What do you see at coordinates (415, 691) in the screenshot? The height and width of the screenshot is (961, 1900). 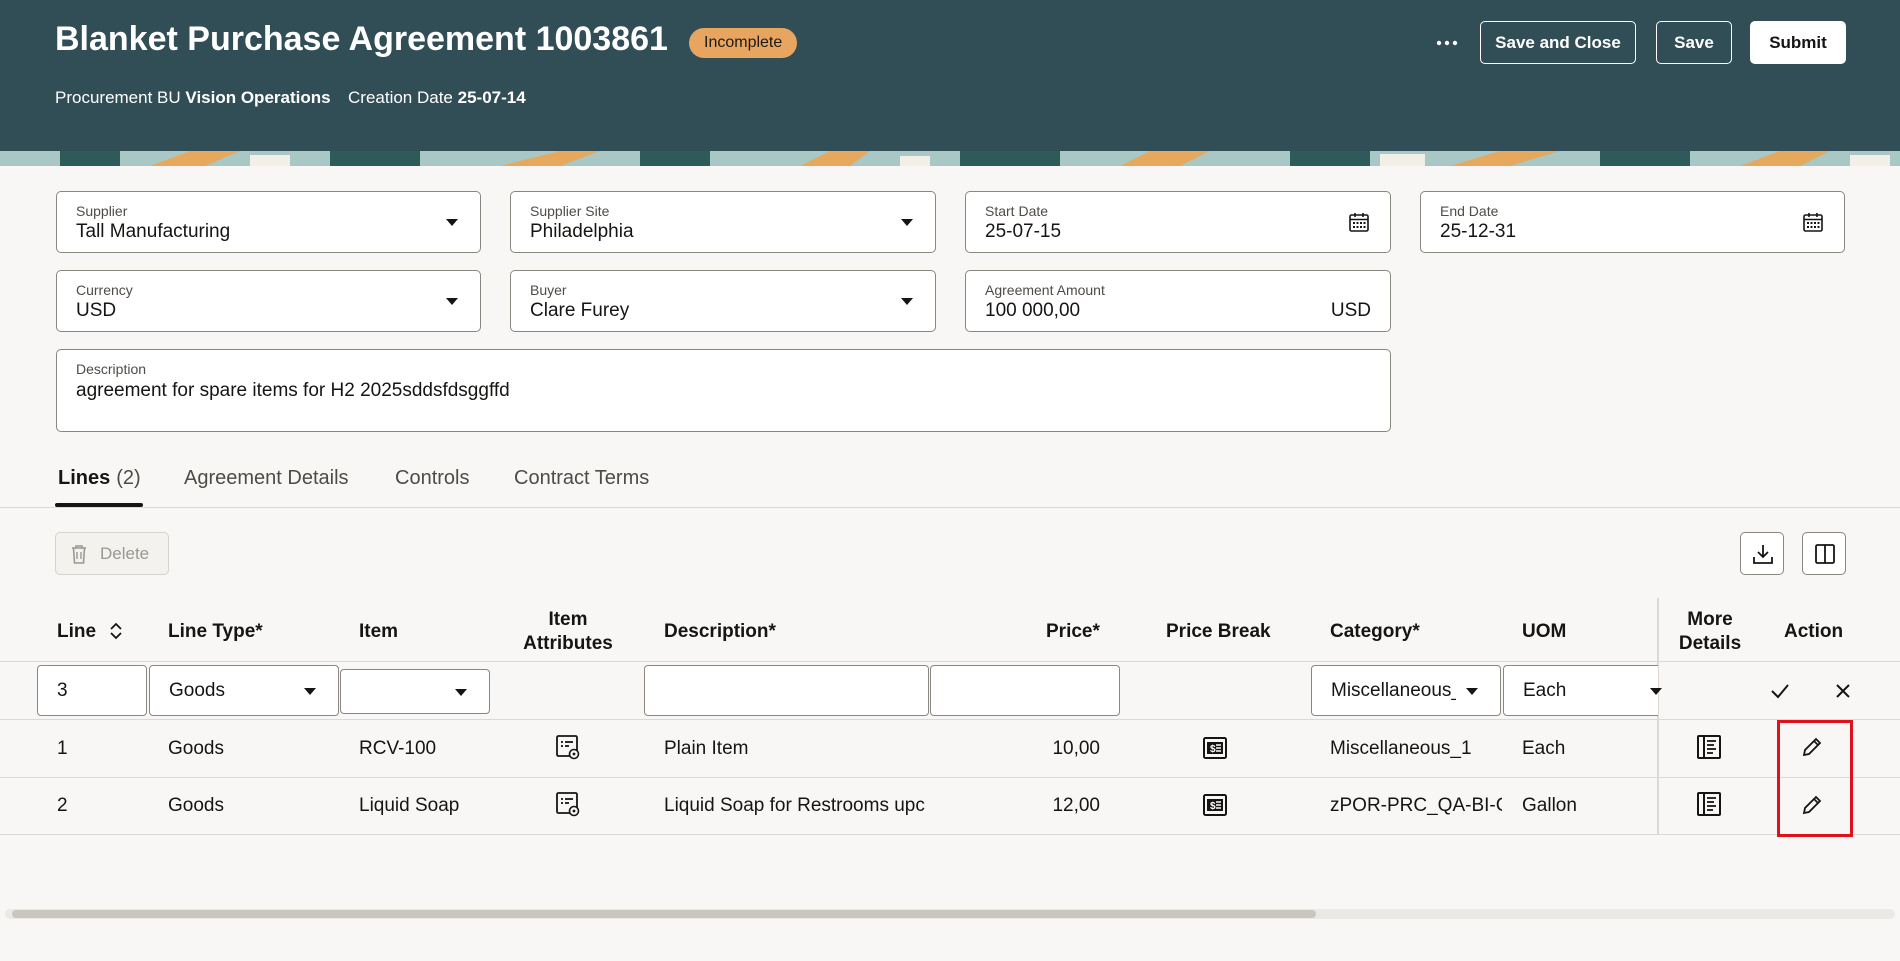 I see `item-select` at bounding box center [415, 691].